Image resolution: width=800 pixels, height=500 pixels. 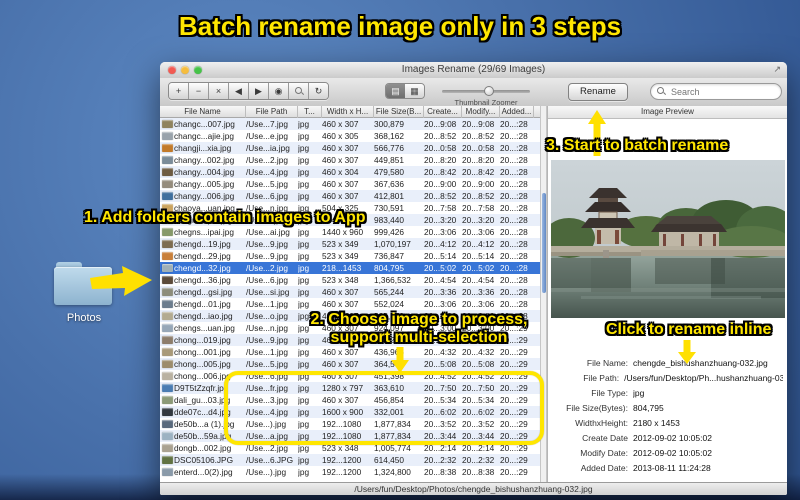 I want to click on fullscreen-icon: ↗, so click(x=777, y=69).